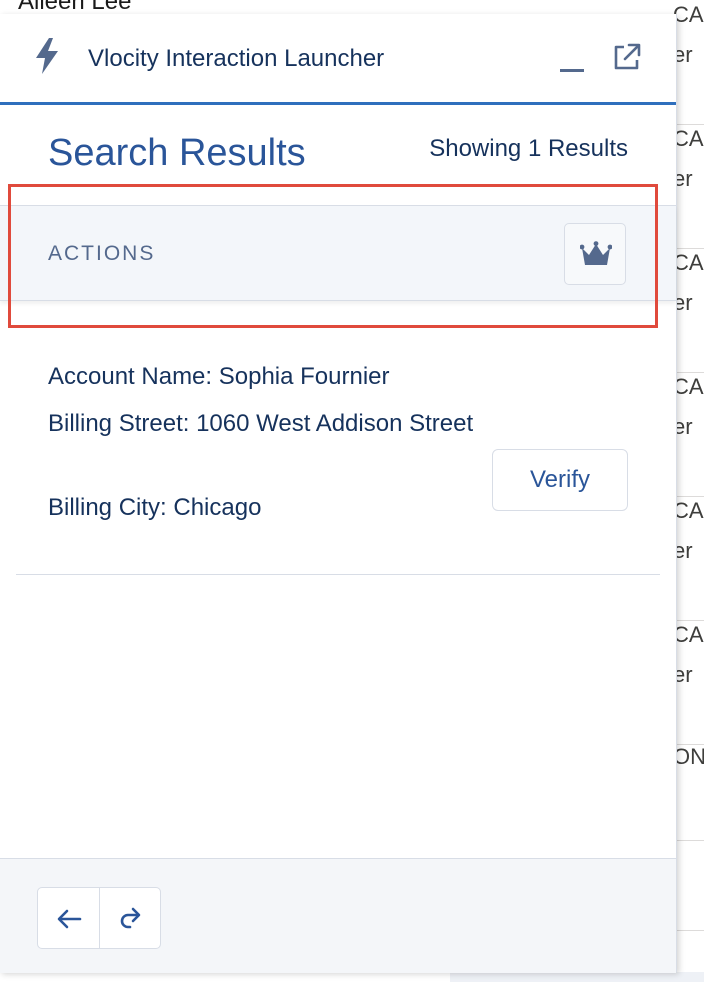 Image resolution: width=704 pixels, height=982 pixels. What do you see at coordinates (102, 253) in the screenshot?
I see `actions-label: ACTIONS` at bounding box center [102, 253].